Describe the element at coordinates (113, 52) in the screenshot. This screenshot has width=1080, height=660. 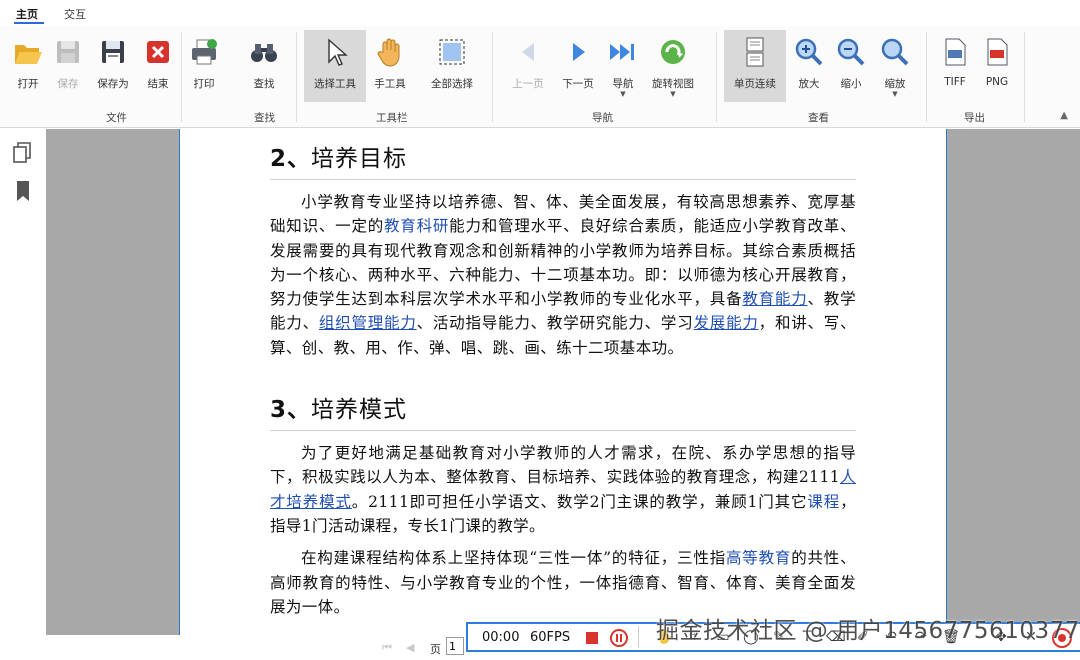
I see `save-as-disk-icon` at that location.